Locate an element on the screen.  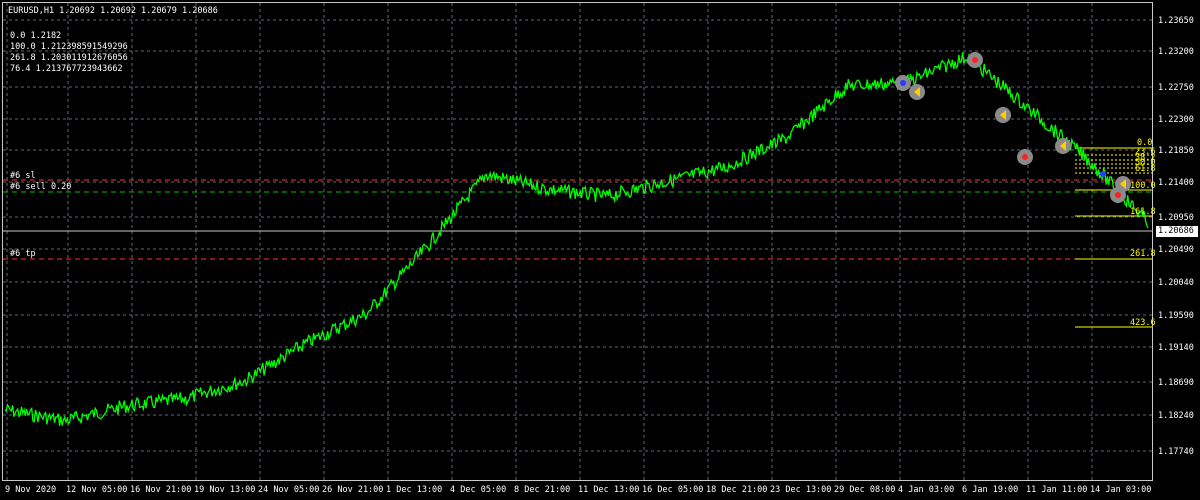
fibo-label-161: 161.8 is located at coordinates (1143, 212).